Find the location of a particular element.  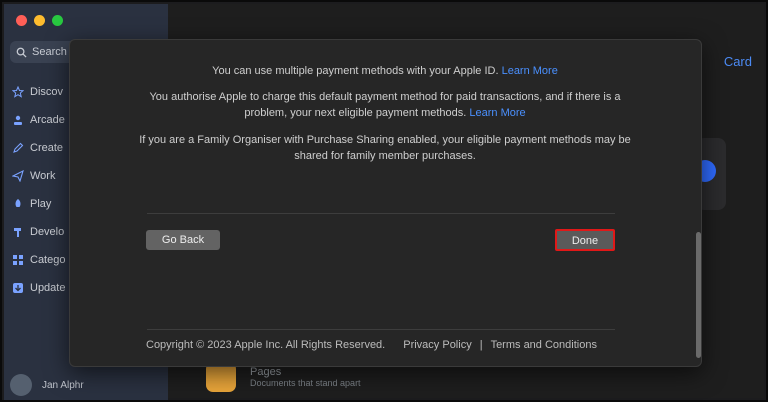

close-window-button is located at coordinates (21, 20).